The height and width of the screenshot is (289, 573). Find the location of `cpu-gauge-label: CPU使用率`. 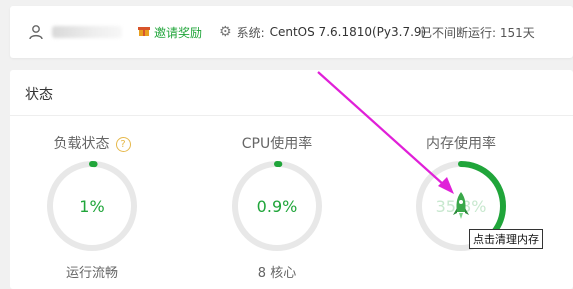

cpu-gauge-label: CPU使用率 is located at coordinates (277, 144).